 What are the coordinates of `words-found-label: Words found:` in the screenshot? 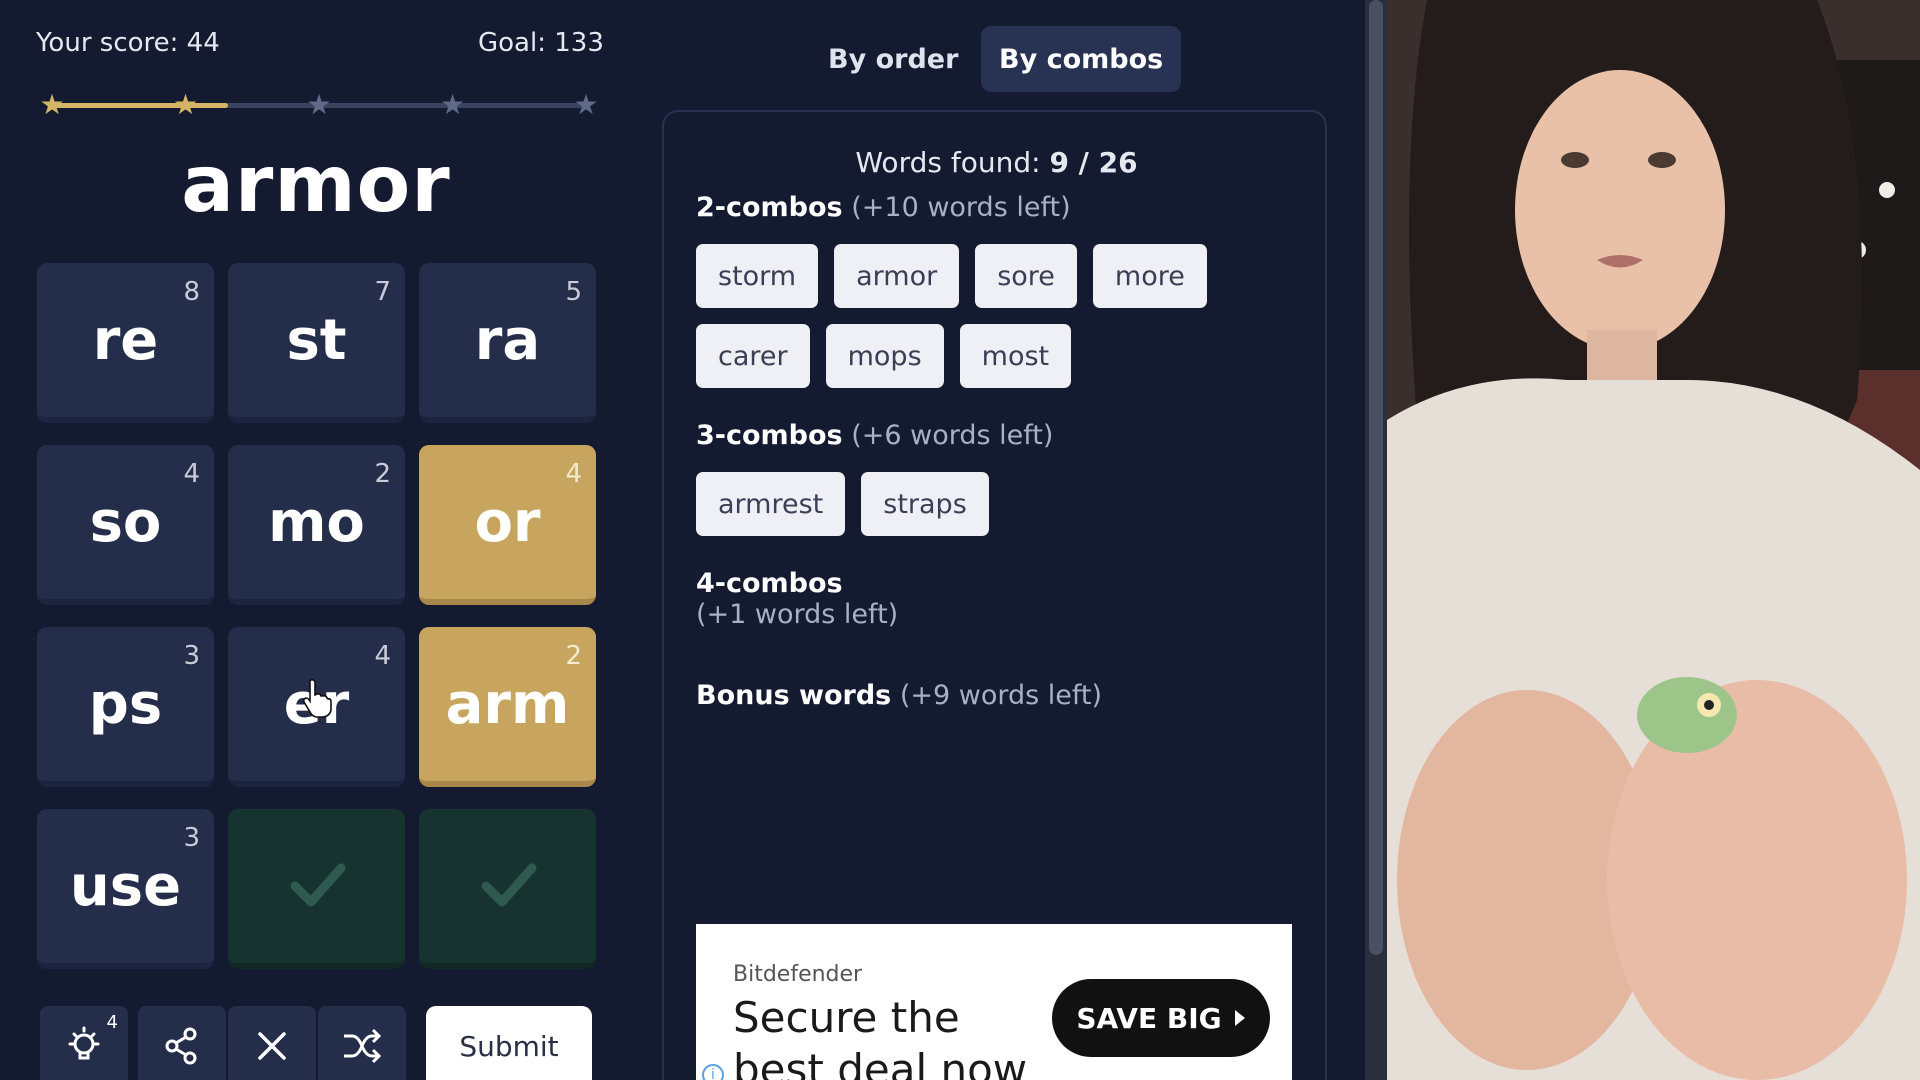 It's located at (952, 162).